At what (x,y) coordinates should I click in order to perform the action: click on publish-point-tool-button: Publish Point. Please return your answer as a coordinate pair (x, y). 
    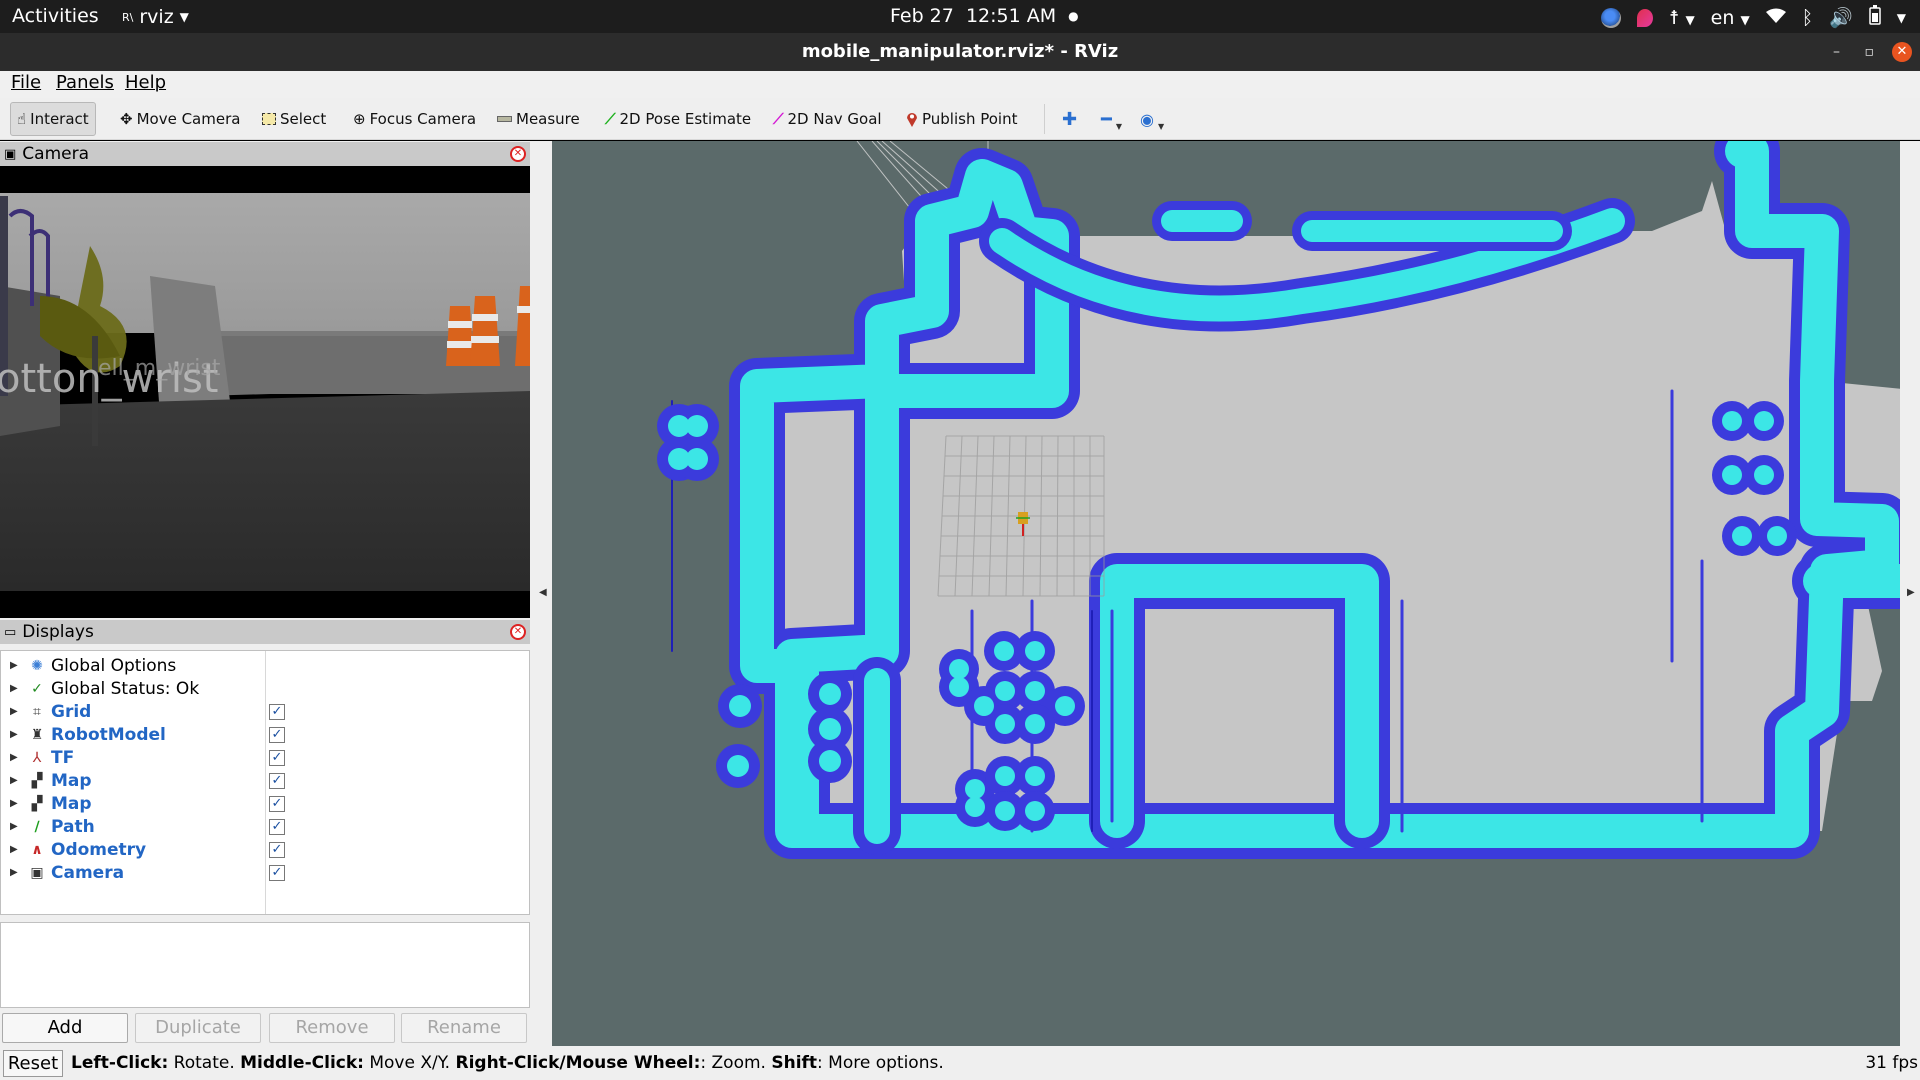
    Looking at the image, I should click on (961, 119).